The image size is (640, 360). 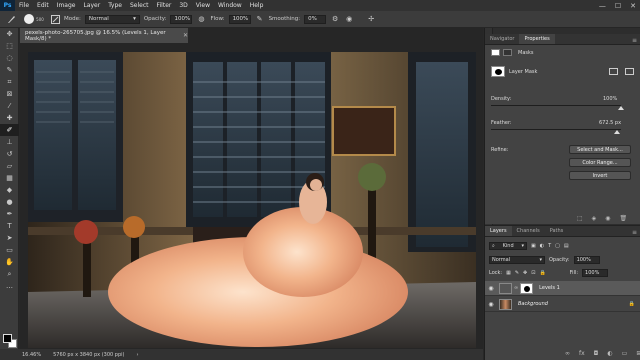 I want to click on history-brush-tool-icon: ↺, so click(x=9, y=154).